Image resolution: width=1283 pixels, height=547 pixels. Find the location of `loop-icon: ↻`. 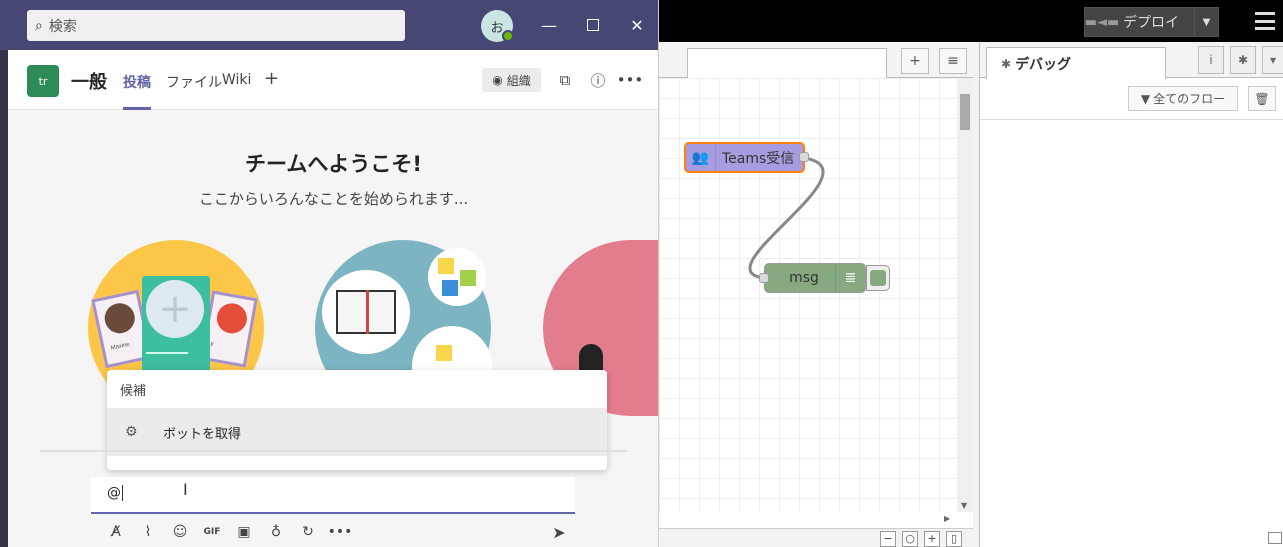

loop-icon: ↻ is located at coordinates (308, 532).